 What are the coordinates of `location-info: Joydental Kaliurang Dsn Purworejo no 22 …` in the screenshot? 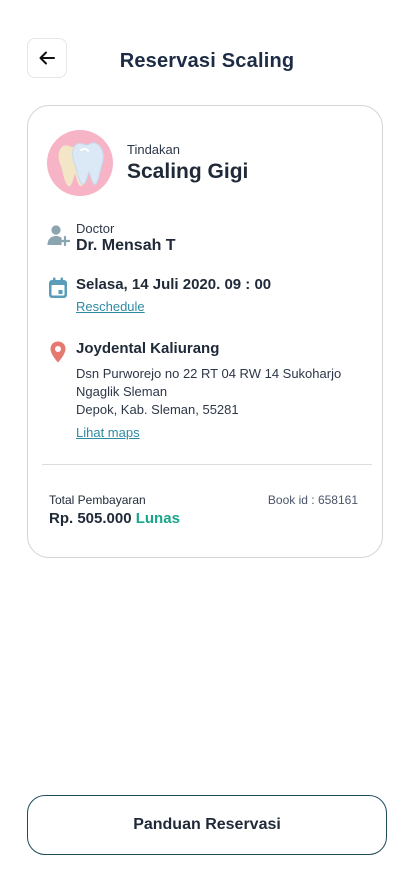 It's located at (221, 391).